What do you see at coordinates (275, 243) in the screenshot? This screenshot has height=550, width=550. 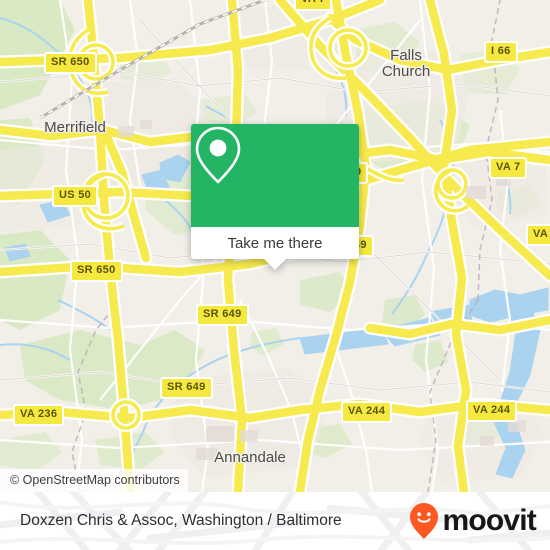 I see `take-me-there-label: Take me there` at bounding box center [275, 243].